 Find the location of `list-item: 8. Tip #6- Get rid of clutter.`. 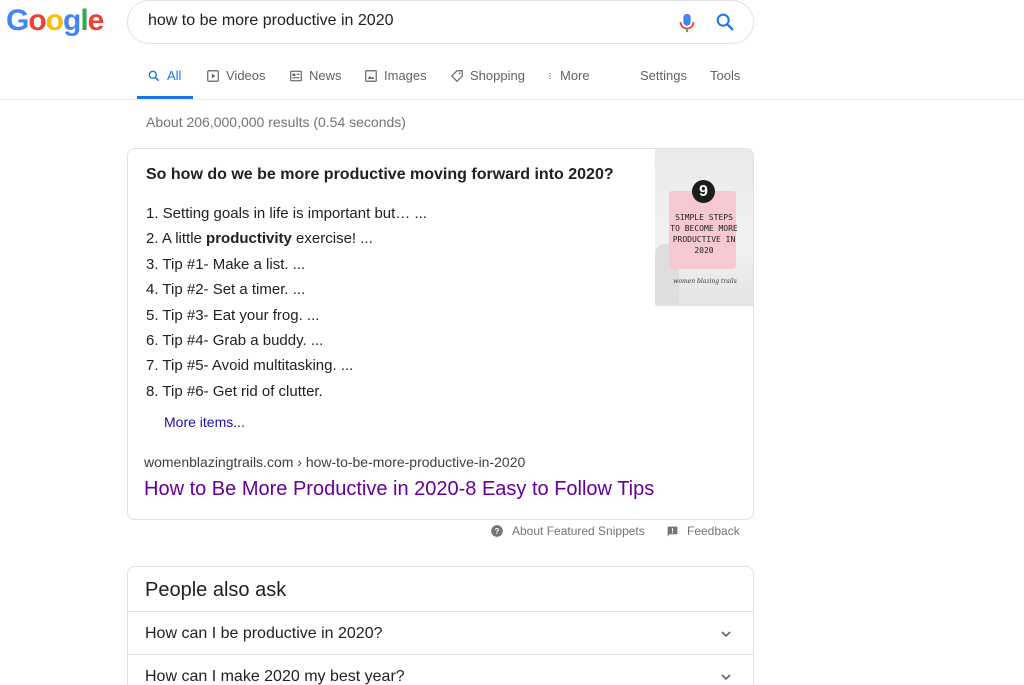

list-item: 8. Tip #6- Get rid of clutter. is located at coordinates (234, 391).